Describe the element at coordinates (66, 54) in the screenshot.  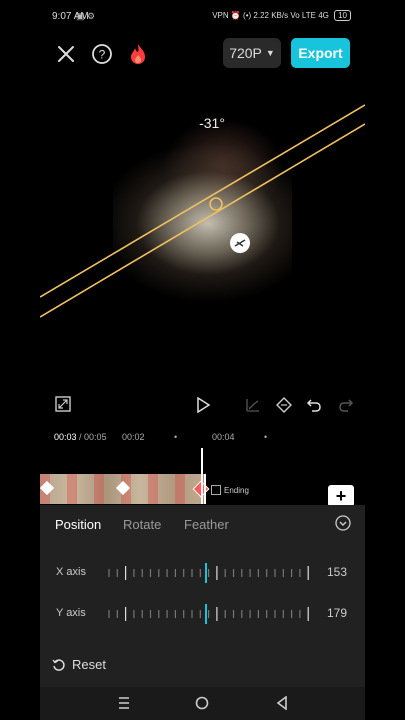
I see `close-icon` at that location.